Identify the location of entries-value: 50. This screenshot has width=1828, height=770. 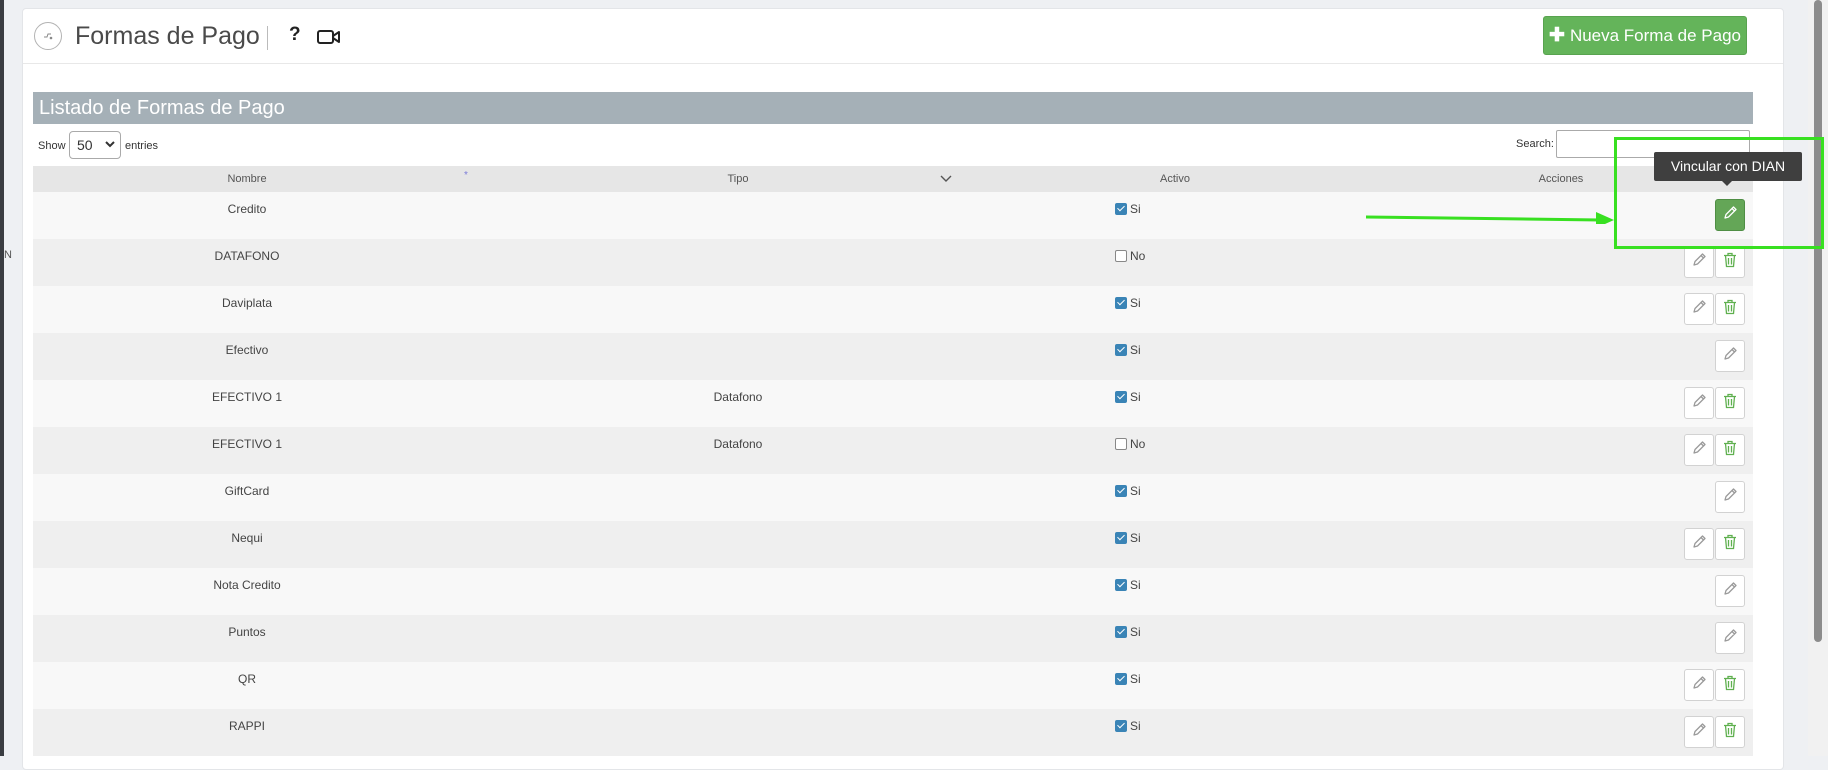
(85, 145).